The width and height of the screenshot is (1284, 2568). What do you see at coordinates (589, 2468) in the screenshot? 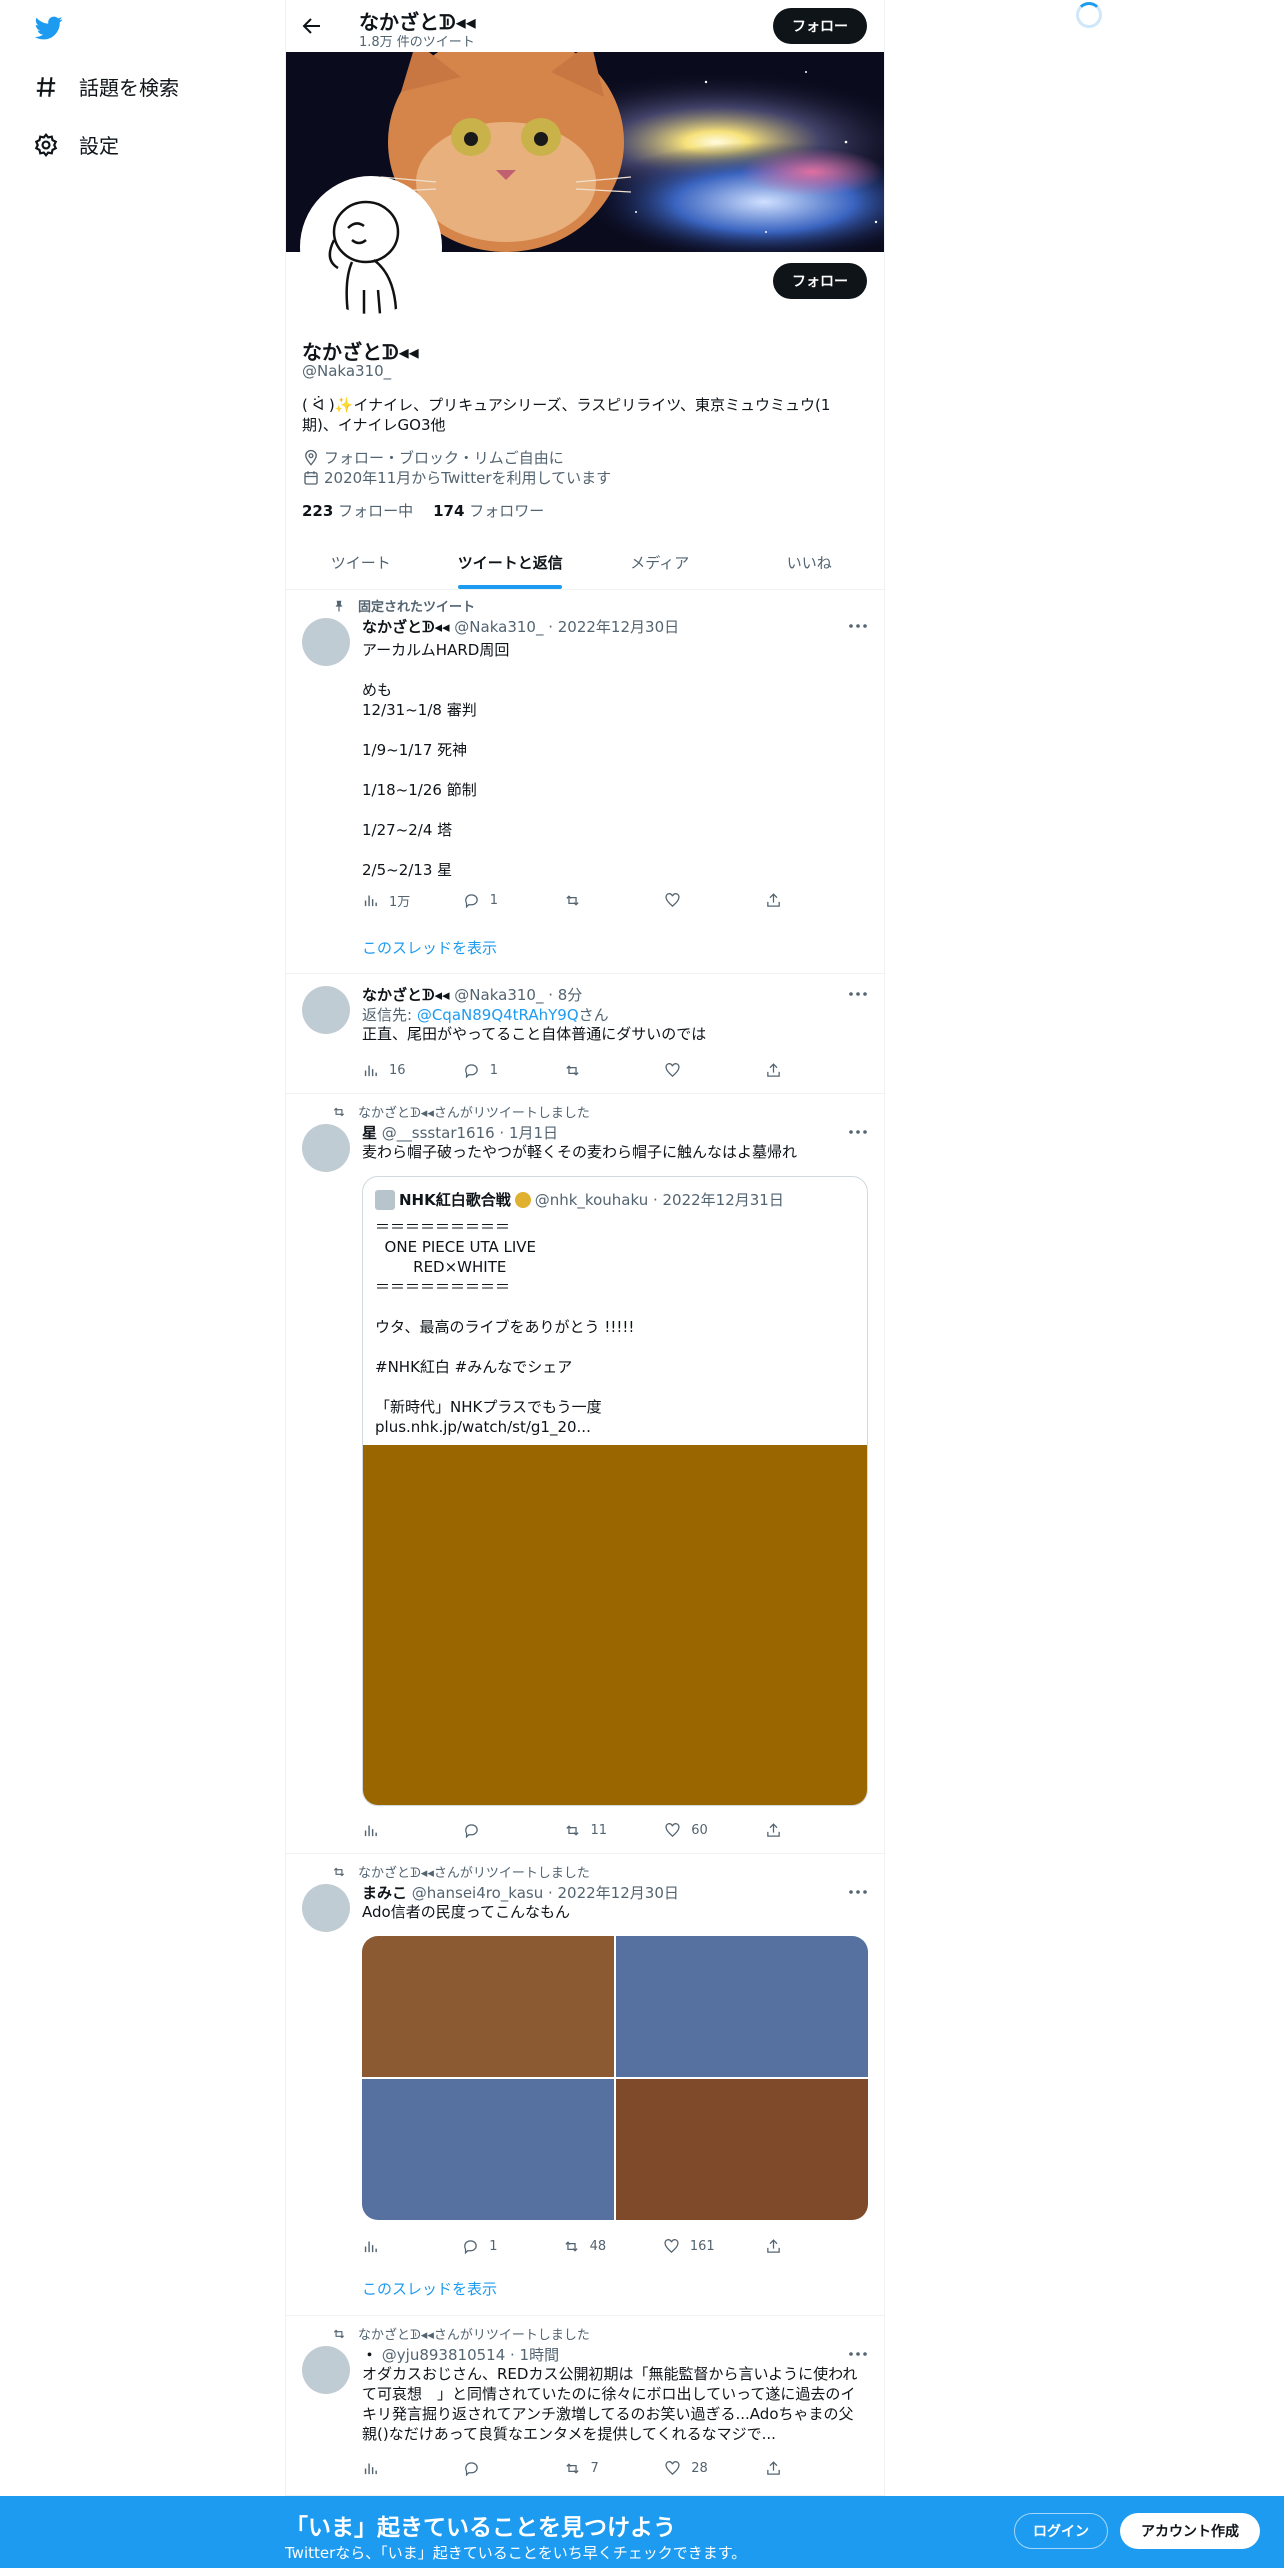
I see `retweet-action: 7` at bounding box center [589, 2468].